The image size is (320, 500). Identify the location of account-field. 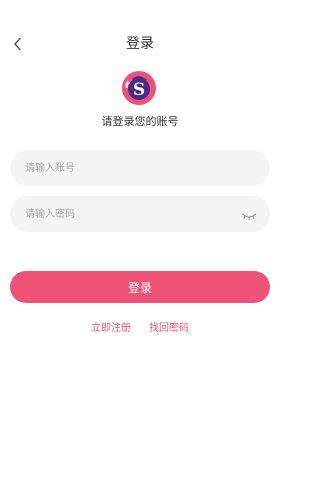
(140, 168).